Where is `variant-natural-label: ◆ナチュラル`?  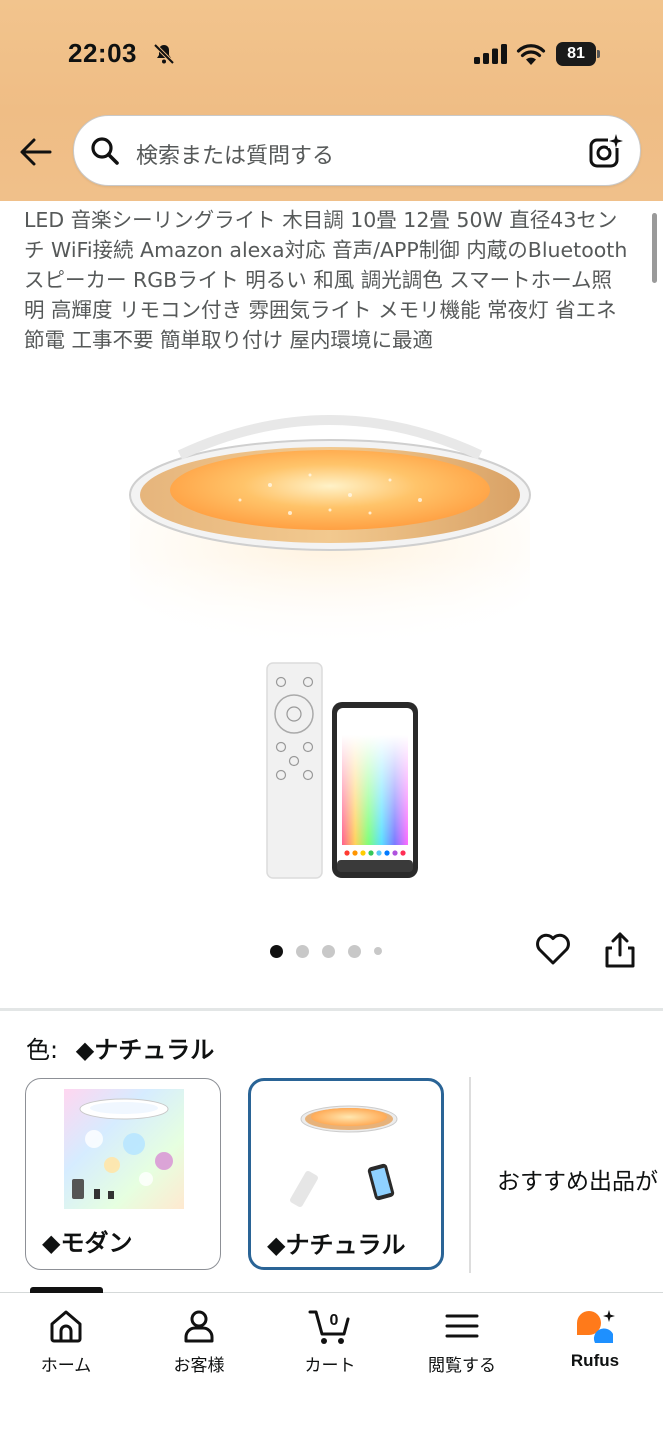 variant-natural-label: ◆ナチュラル is located at coordinates (336, 1245).